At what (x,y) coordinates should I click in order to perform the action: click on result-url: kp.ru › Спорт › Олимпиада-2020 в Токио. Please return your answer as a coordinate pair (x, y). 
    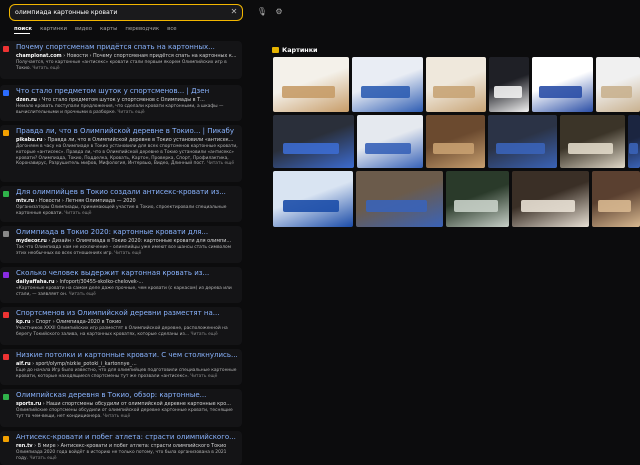
    Looking at the image, I should click on (127, 322).